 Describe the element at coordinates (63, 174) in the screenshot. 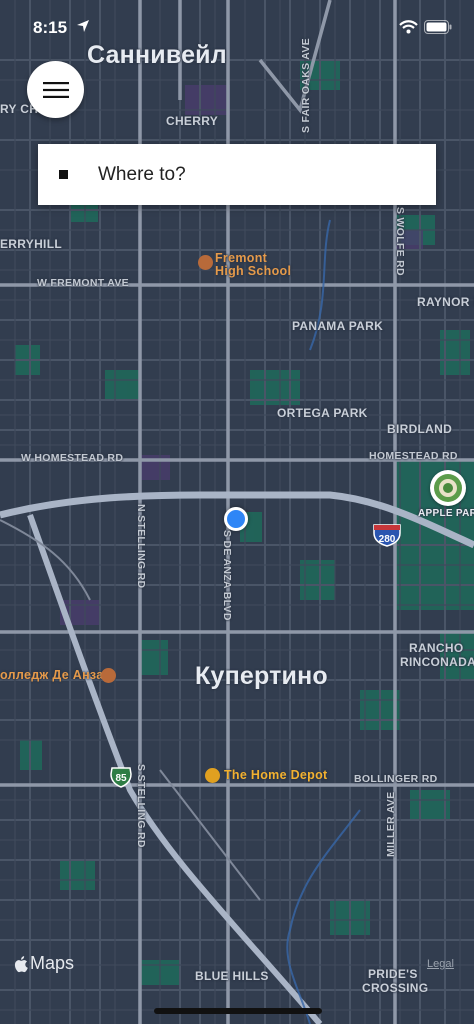

I see `destination-square-icon` at that location.